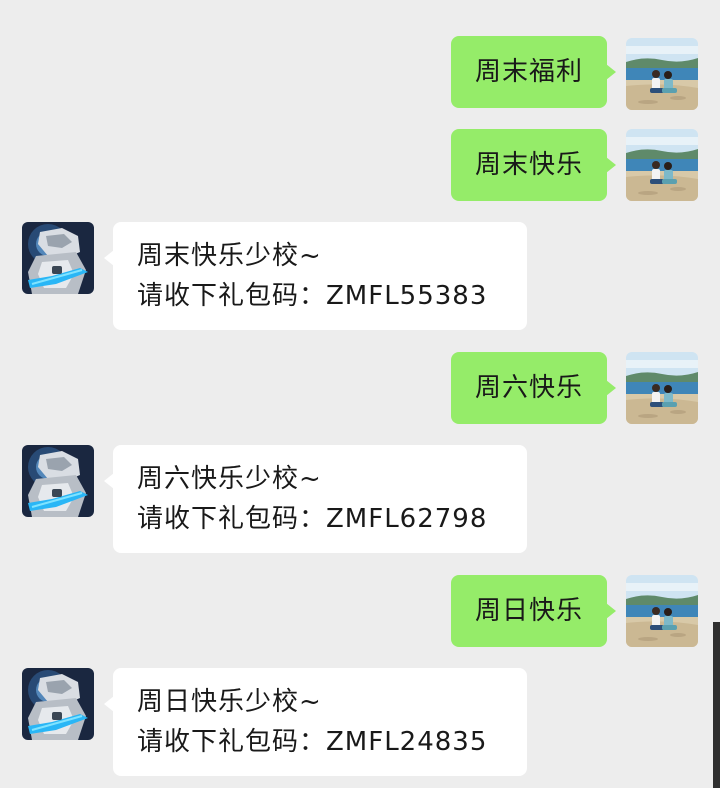  What do you see at coordinates (528, 165) in the screenshot?
I see `message-text: 周末快乐` at bounding box center [528, 165].